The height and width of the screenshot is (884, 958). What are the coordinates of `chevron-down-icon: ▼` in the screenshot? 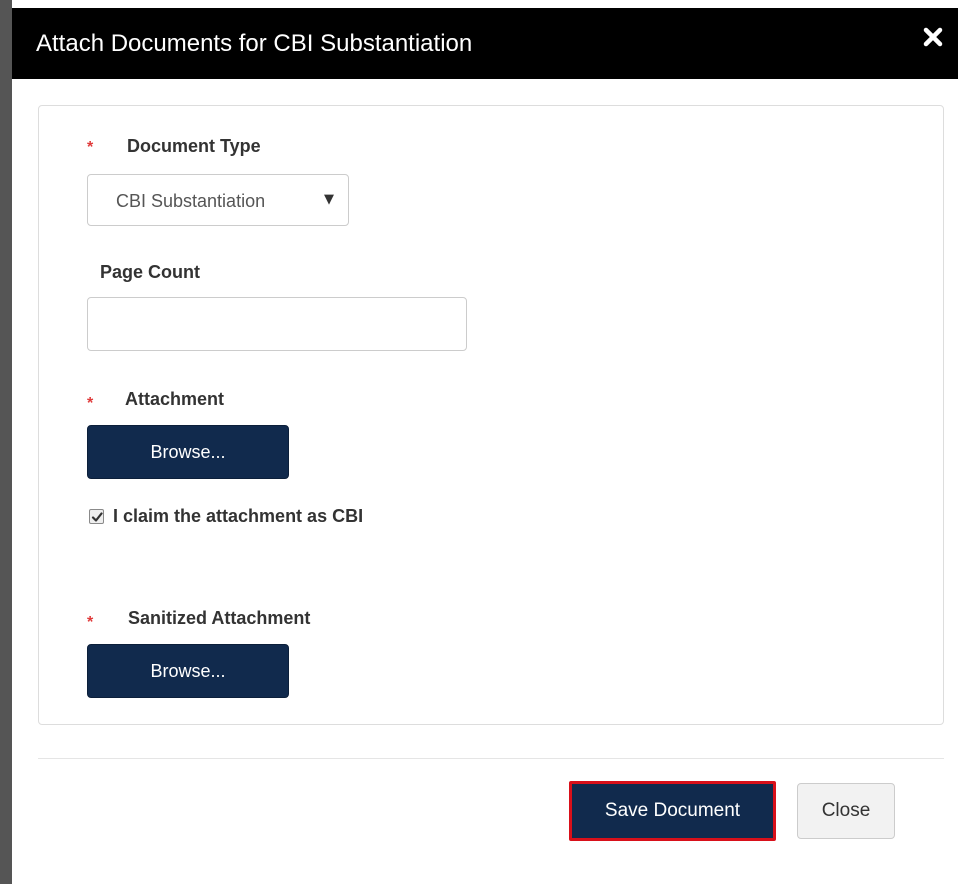 It's located at (329, 199).